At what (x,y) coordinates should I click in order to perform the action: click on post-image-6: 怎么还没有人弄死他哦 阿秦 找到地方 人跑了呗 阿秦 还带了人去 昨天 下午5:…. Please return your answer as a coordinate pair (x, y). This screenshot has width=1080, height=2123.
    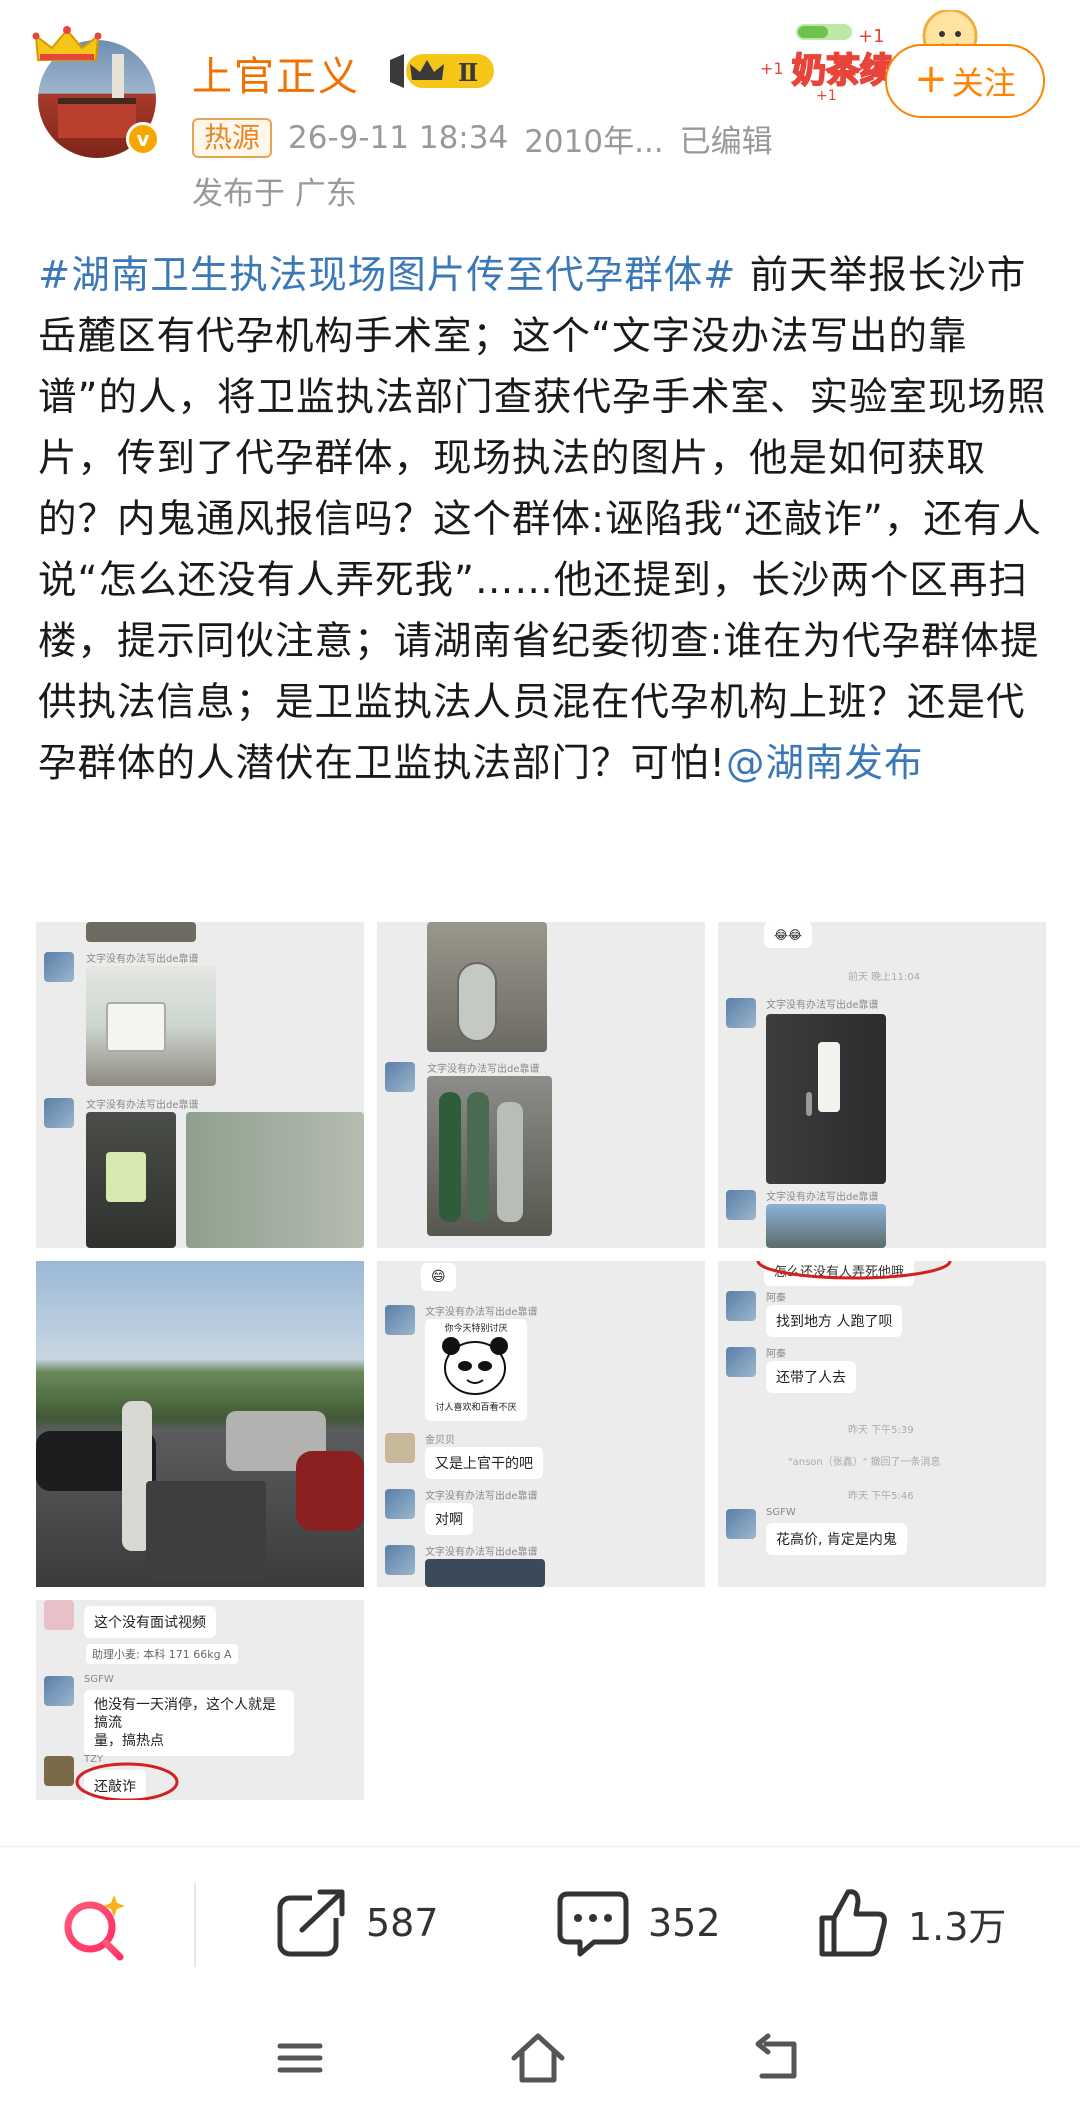
    Looking at the image, I should click on (882, 1424).